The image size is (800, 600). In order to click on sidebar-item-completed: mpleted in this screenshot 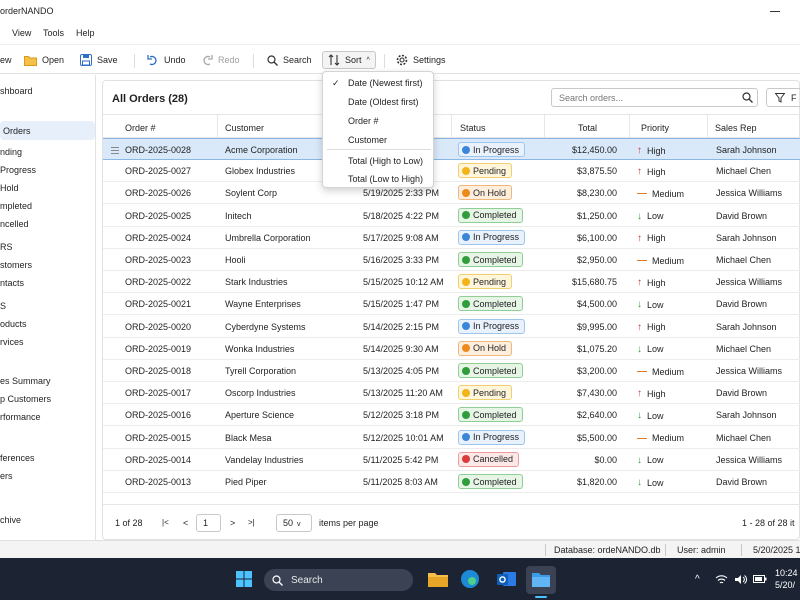, I will do `click(48, 206)`.